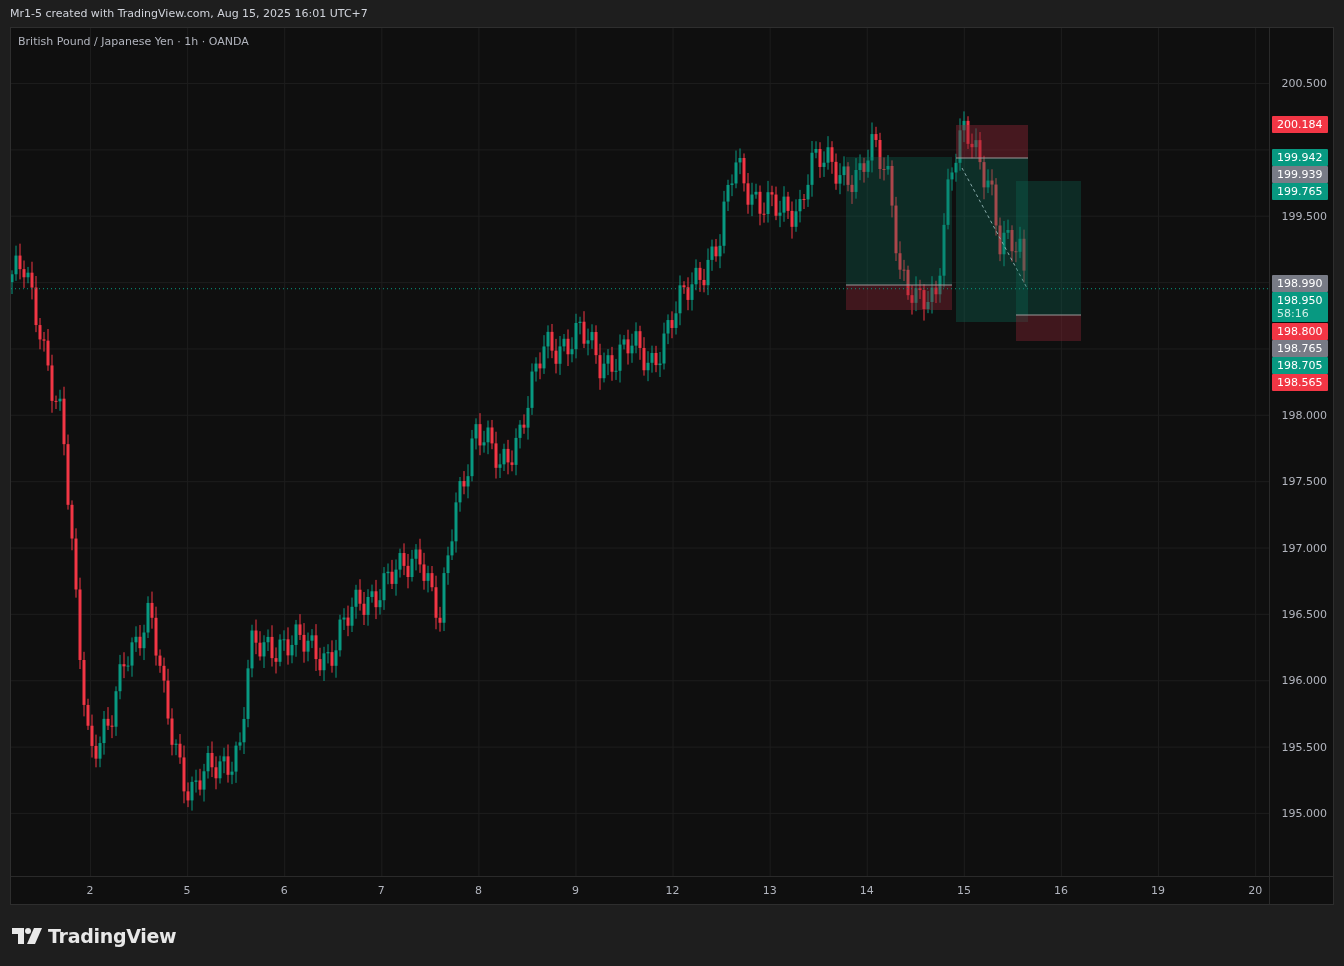 The width and height of the screenshot is (1344, 966). Describe the element at coordinates (90, 890) in the screenshot. I see `time-tick: 2` at that location.